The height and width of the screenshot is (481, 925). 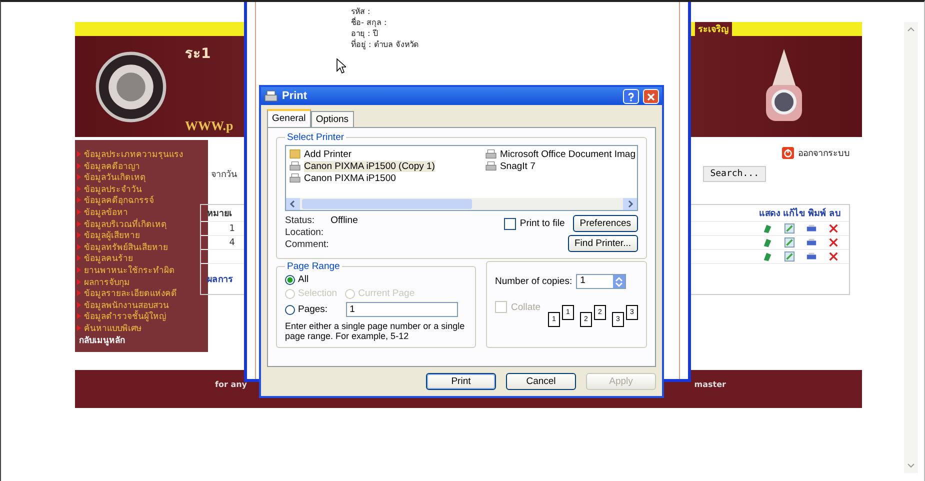 I want to click on form-field-label: อายุ : ปี, so click(x=364, y=33).